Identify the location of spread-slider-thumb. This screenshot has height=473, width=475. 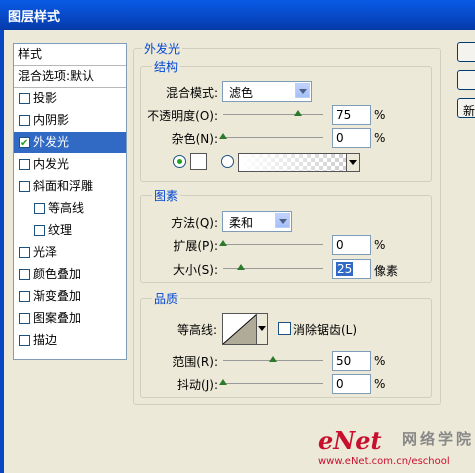
(223, 243).